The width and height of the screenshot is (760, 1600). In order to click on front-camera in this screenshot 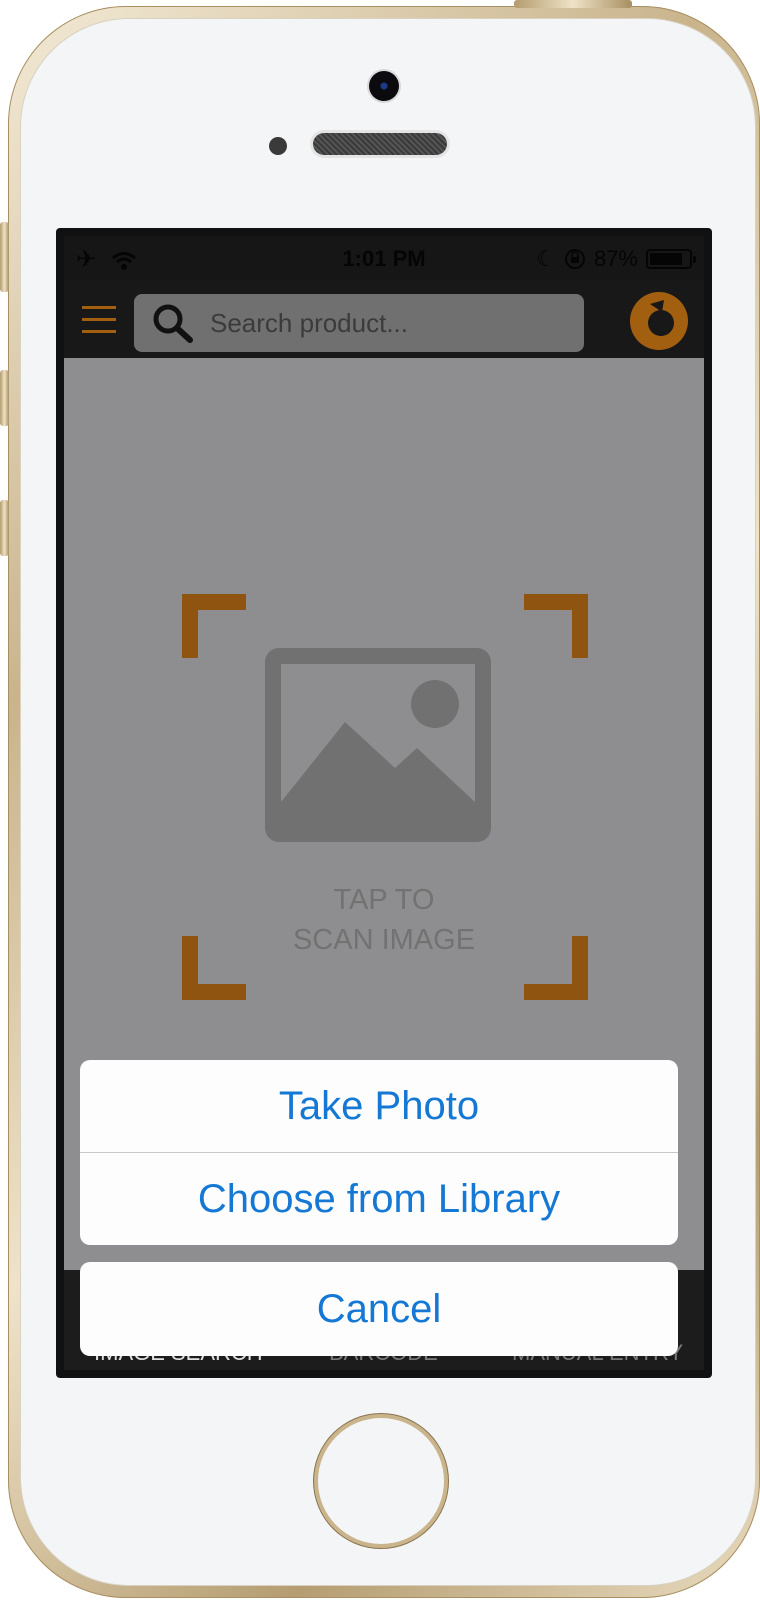, I will do `click(384, 86)`.